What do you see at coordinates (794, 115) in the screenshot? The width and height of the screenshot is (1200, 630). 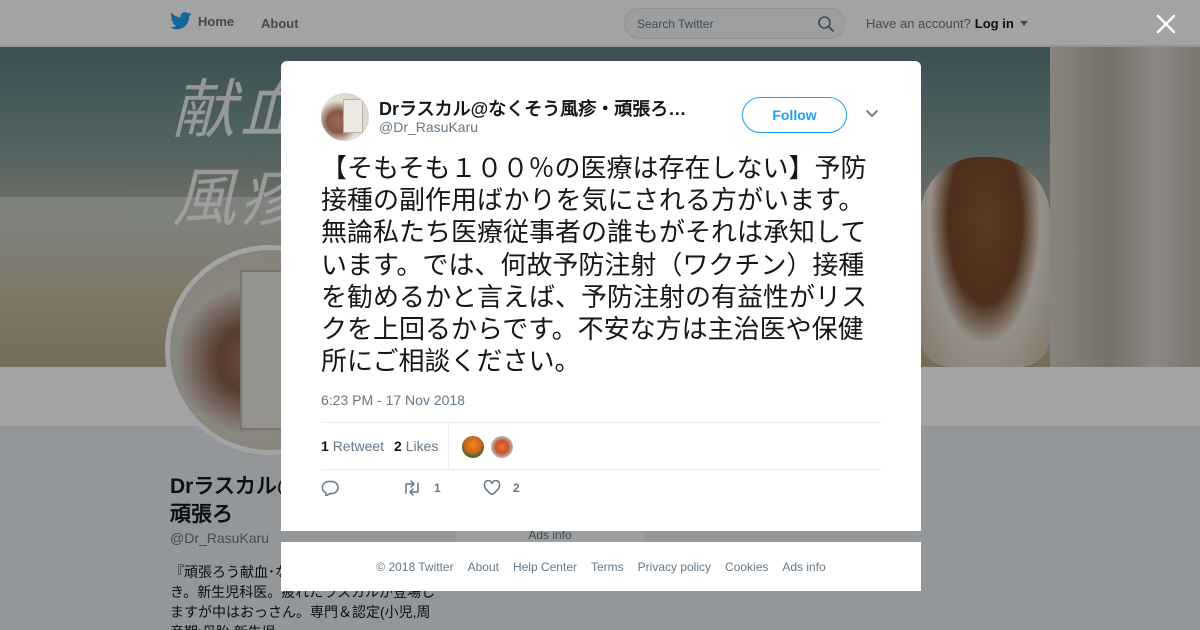 I see `follow-button: Follow` at bounding box center [794, 115].